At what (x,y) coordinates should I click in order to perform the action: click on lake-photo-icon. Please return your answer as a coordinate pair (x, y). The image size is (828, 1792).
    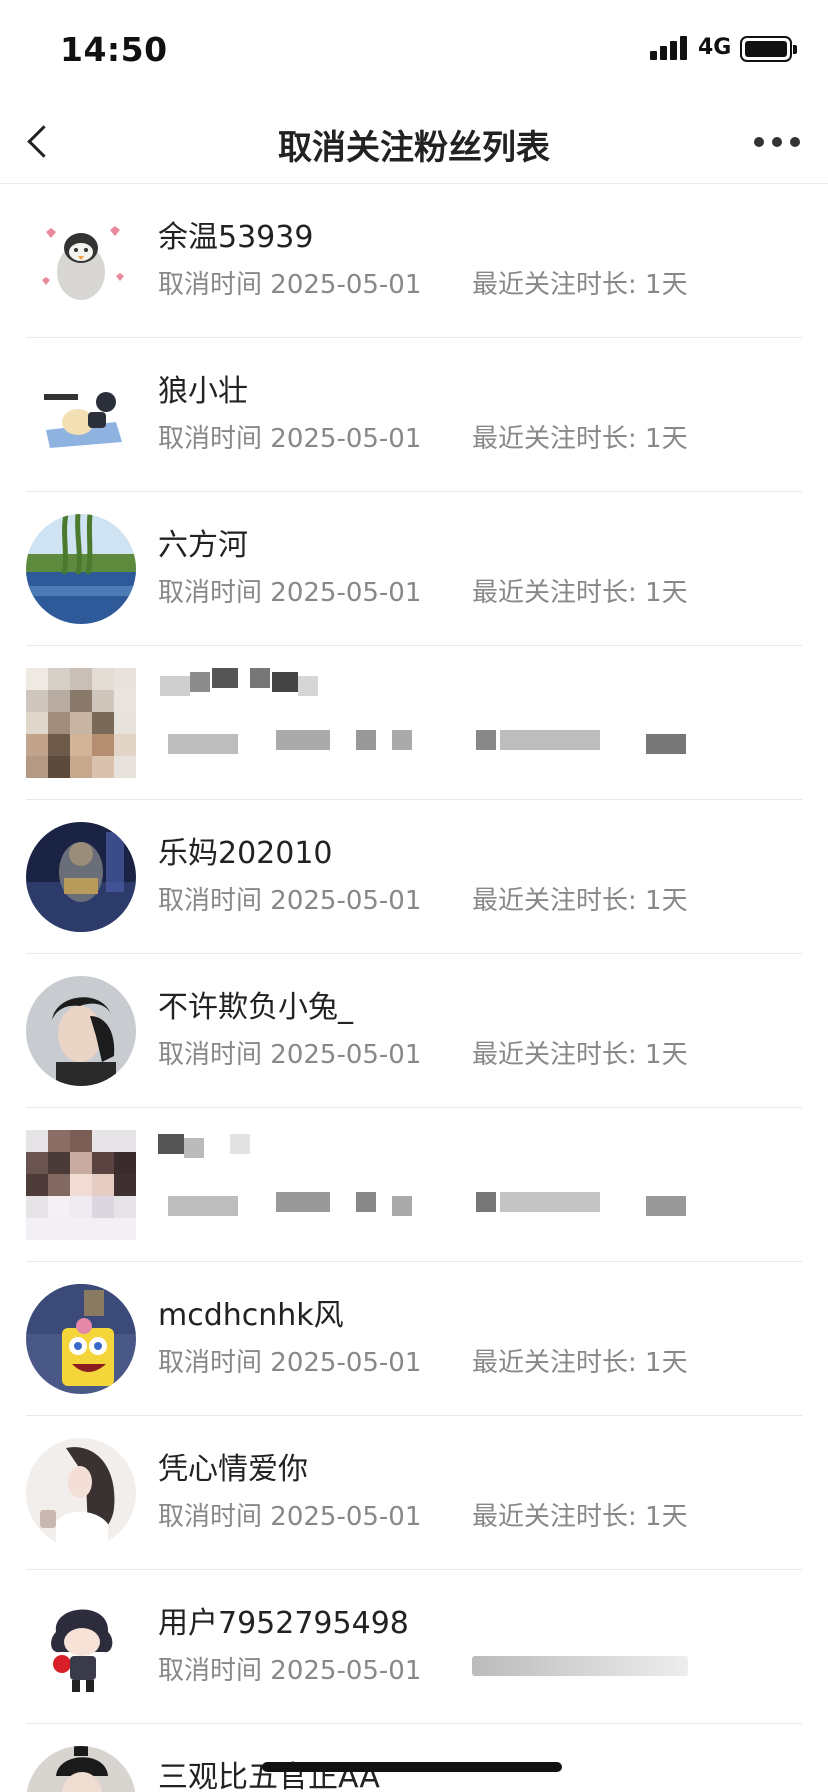
    Looking at the image, I should click on (81, 569).